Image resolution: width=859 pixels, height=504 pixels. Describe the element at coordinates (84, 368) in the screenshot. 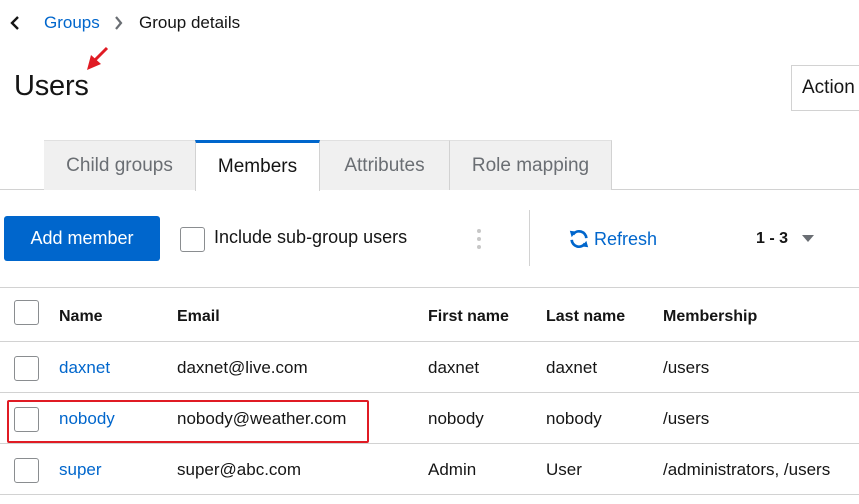

I see `user-name-link: daxnet` at that location.